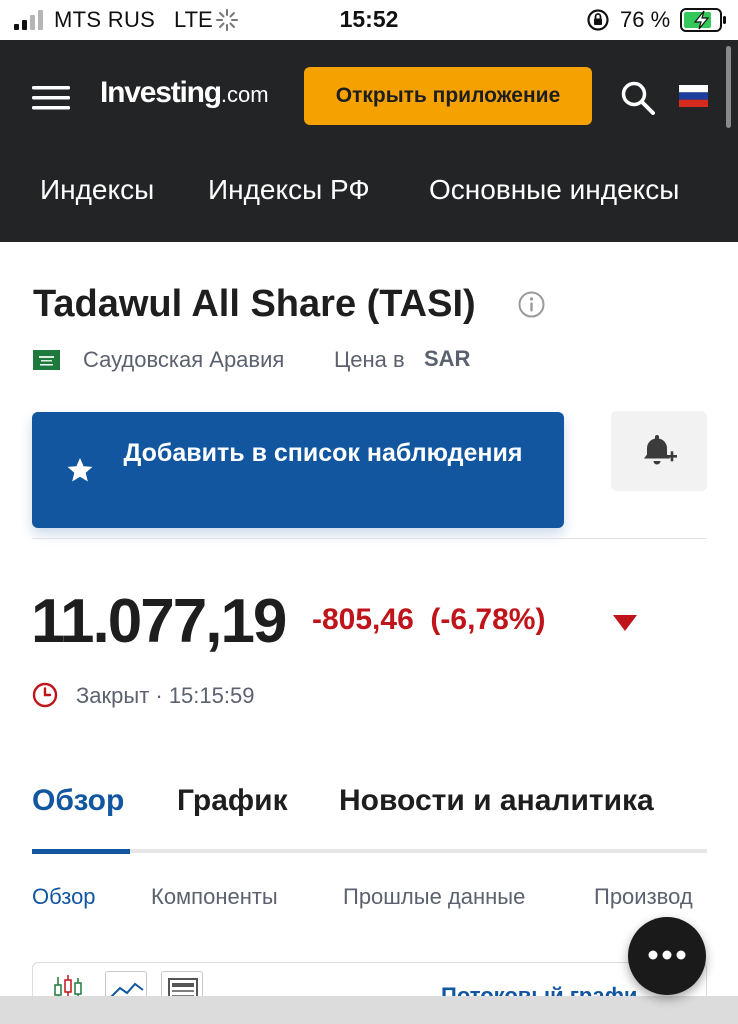 The image size is (738, 1024). Describe the element at coordinates (531, 304) in the screenshot. I see `info-icon` at that location.